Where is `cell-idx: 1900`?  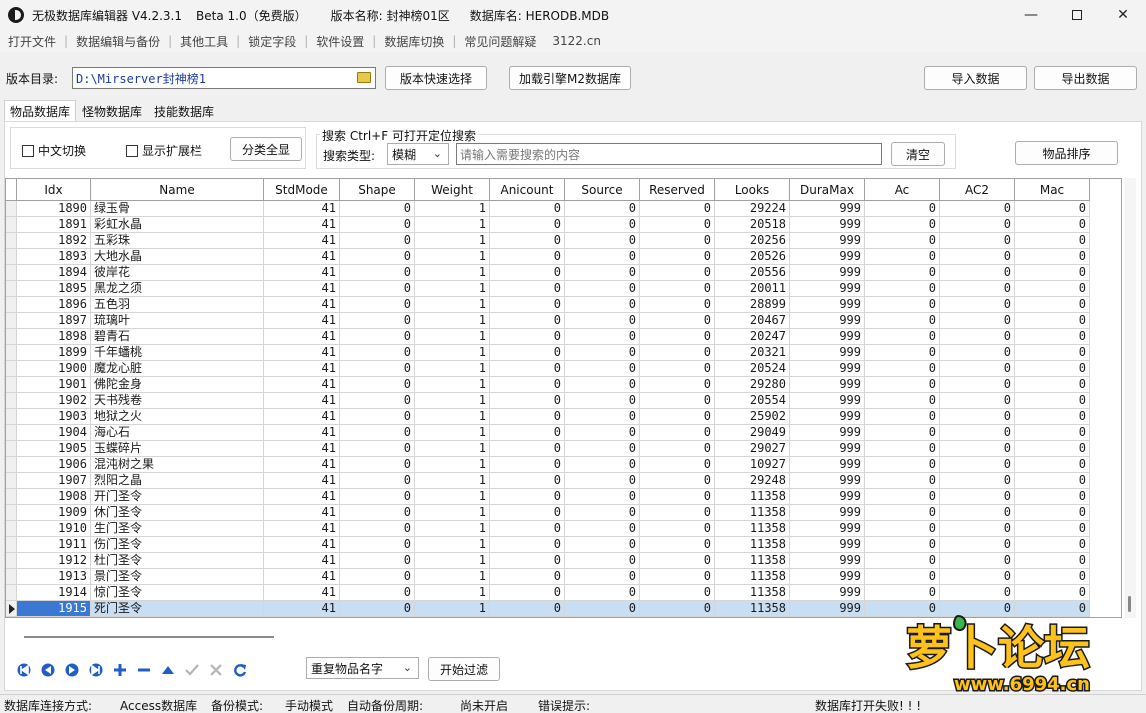 cell-idx: 1900 is located at coordinates (54, 369).